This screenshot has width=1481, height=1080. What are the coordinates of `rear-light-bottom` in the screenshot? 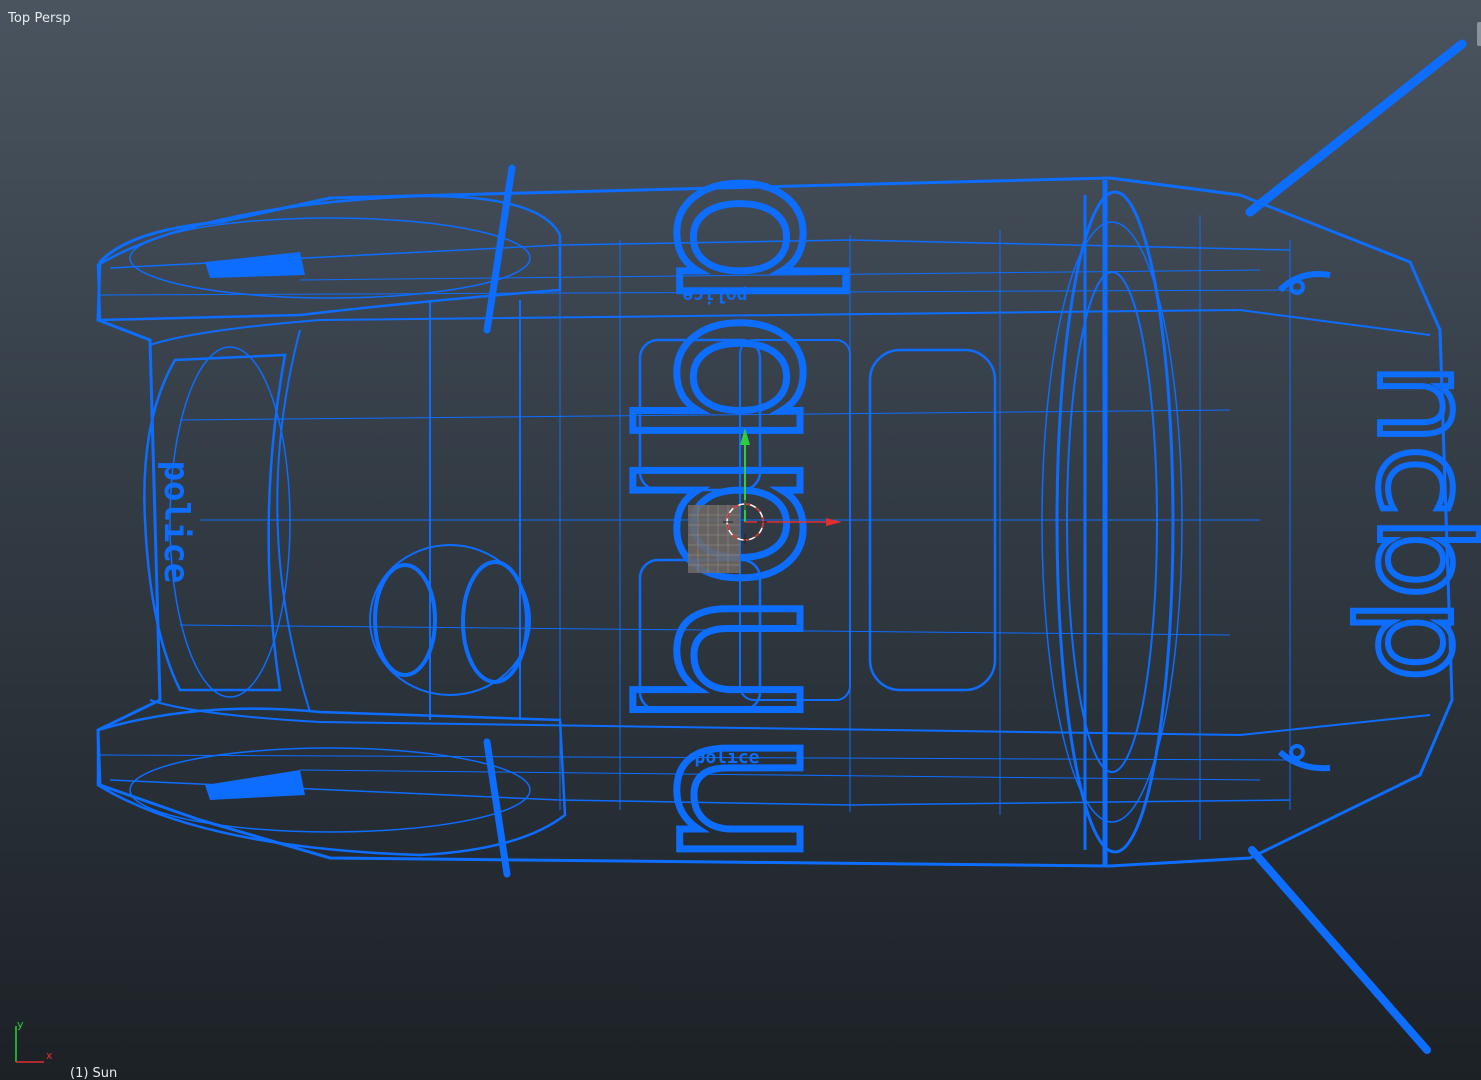 It's located at (1304, 758).